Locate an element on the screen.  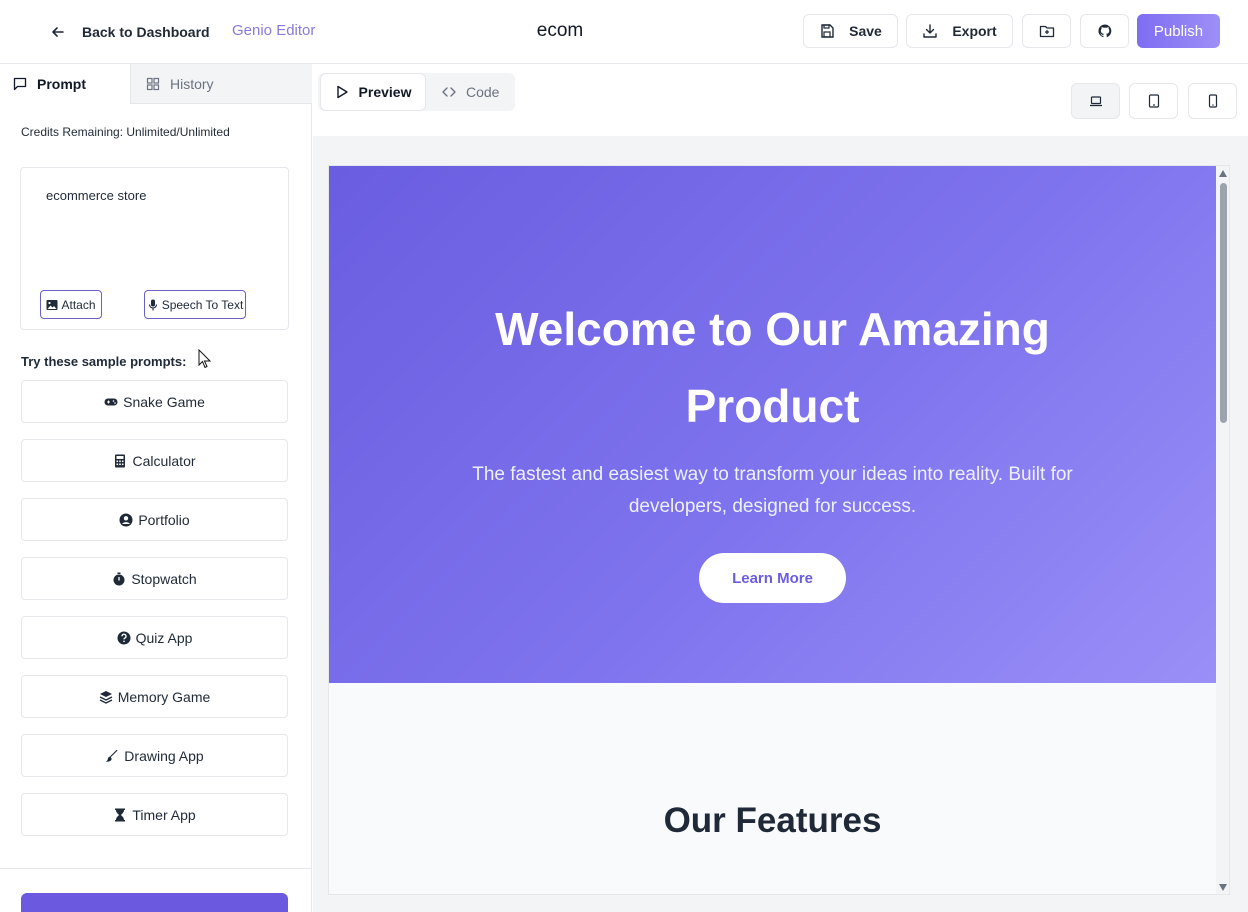
sample-snake-game: Snake Game is located at coordinates (154, 401).